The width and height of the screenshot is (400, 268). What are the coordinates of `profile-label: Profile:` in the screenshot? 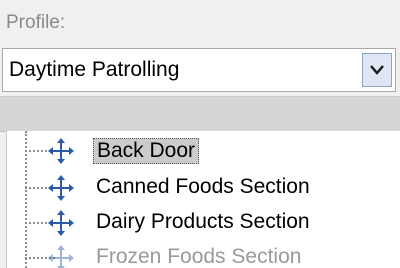 It's located at (36, 22).